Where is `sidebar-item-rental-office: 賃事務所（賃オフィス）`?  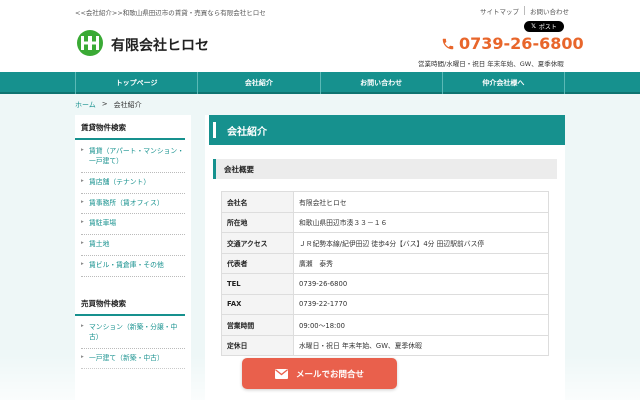 sidebar-item-rental-office: 賃事務所（賃オフィス） is located at coordinates (133, 204).